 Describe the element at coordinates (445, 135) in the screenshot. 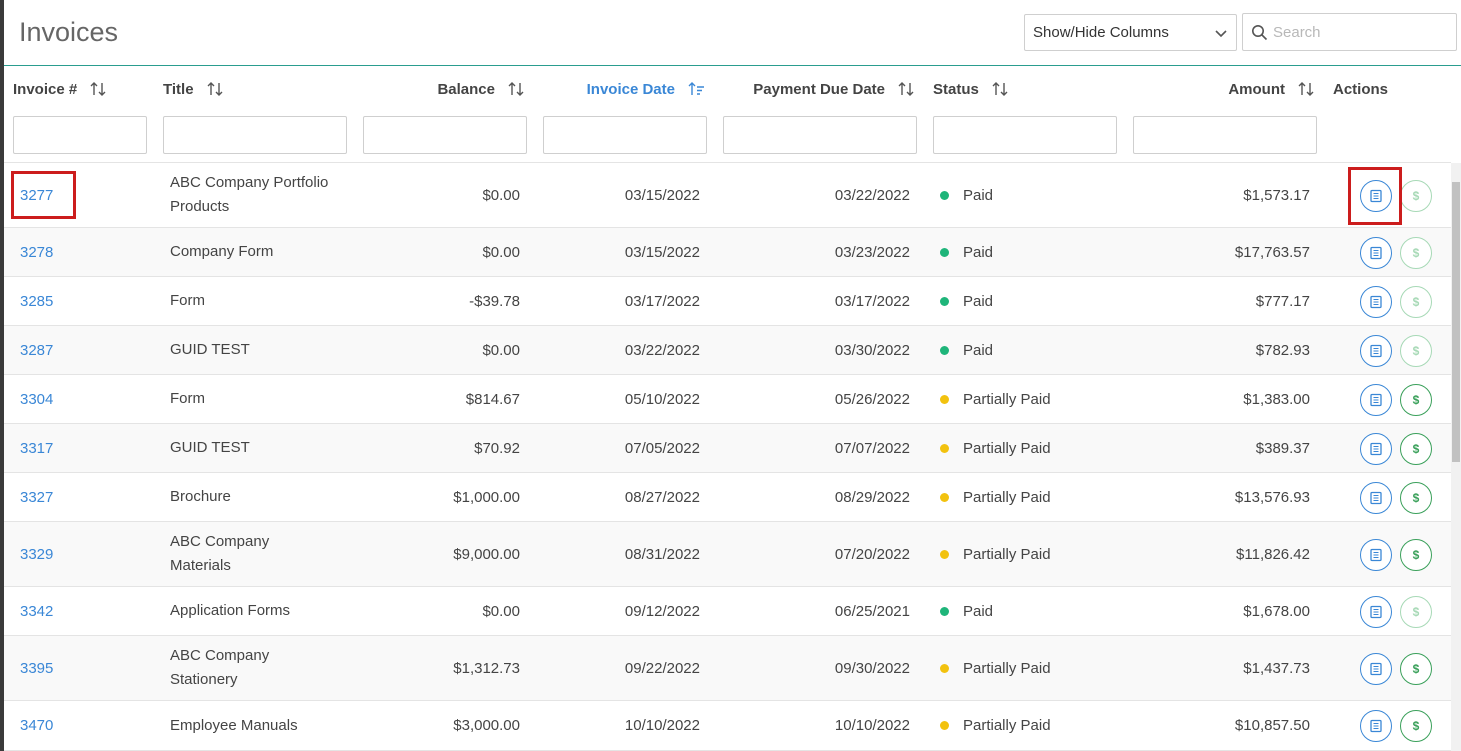

I see `filter-balance` at that location.